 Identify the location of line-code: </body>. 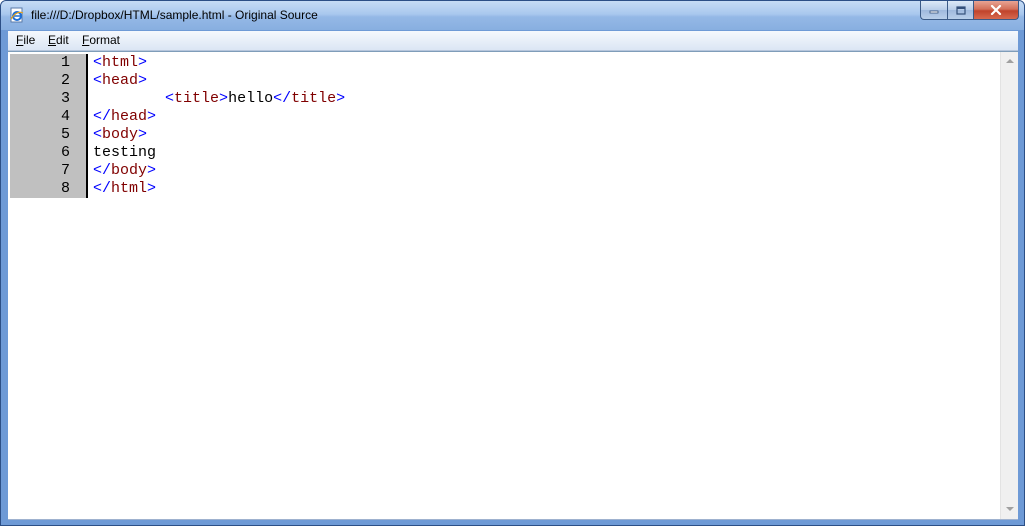
(124, 171).